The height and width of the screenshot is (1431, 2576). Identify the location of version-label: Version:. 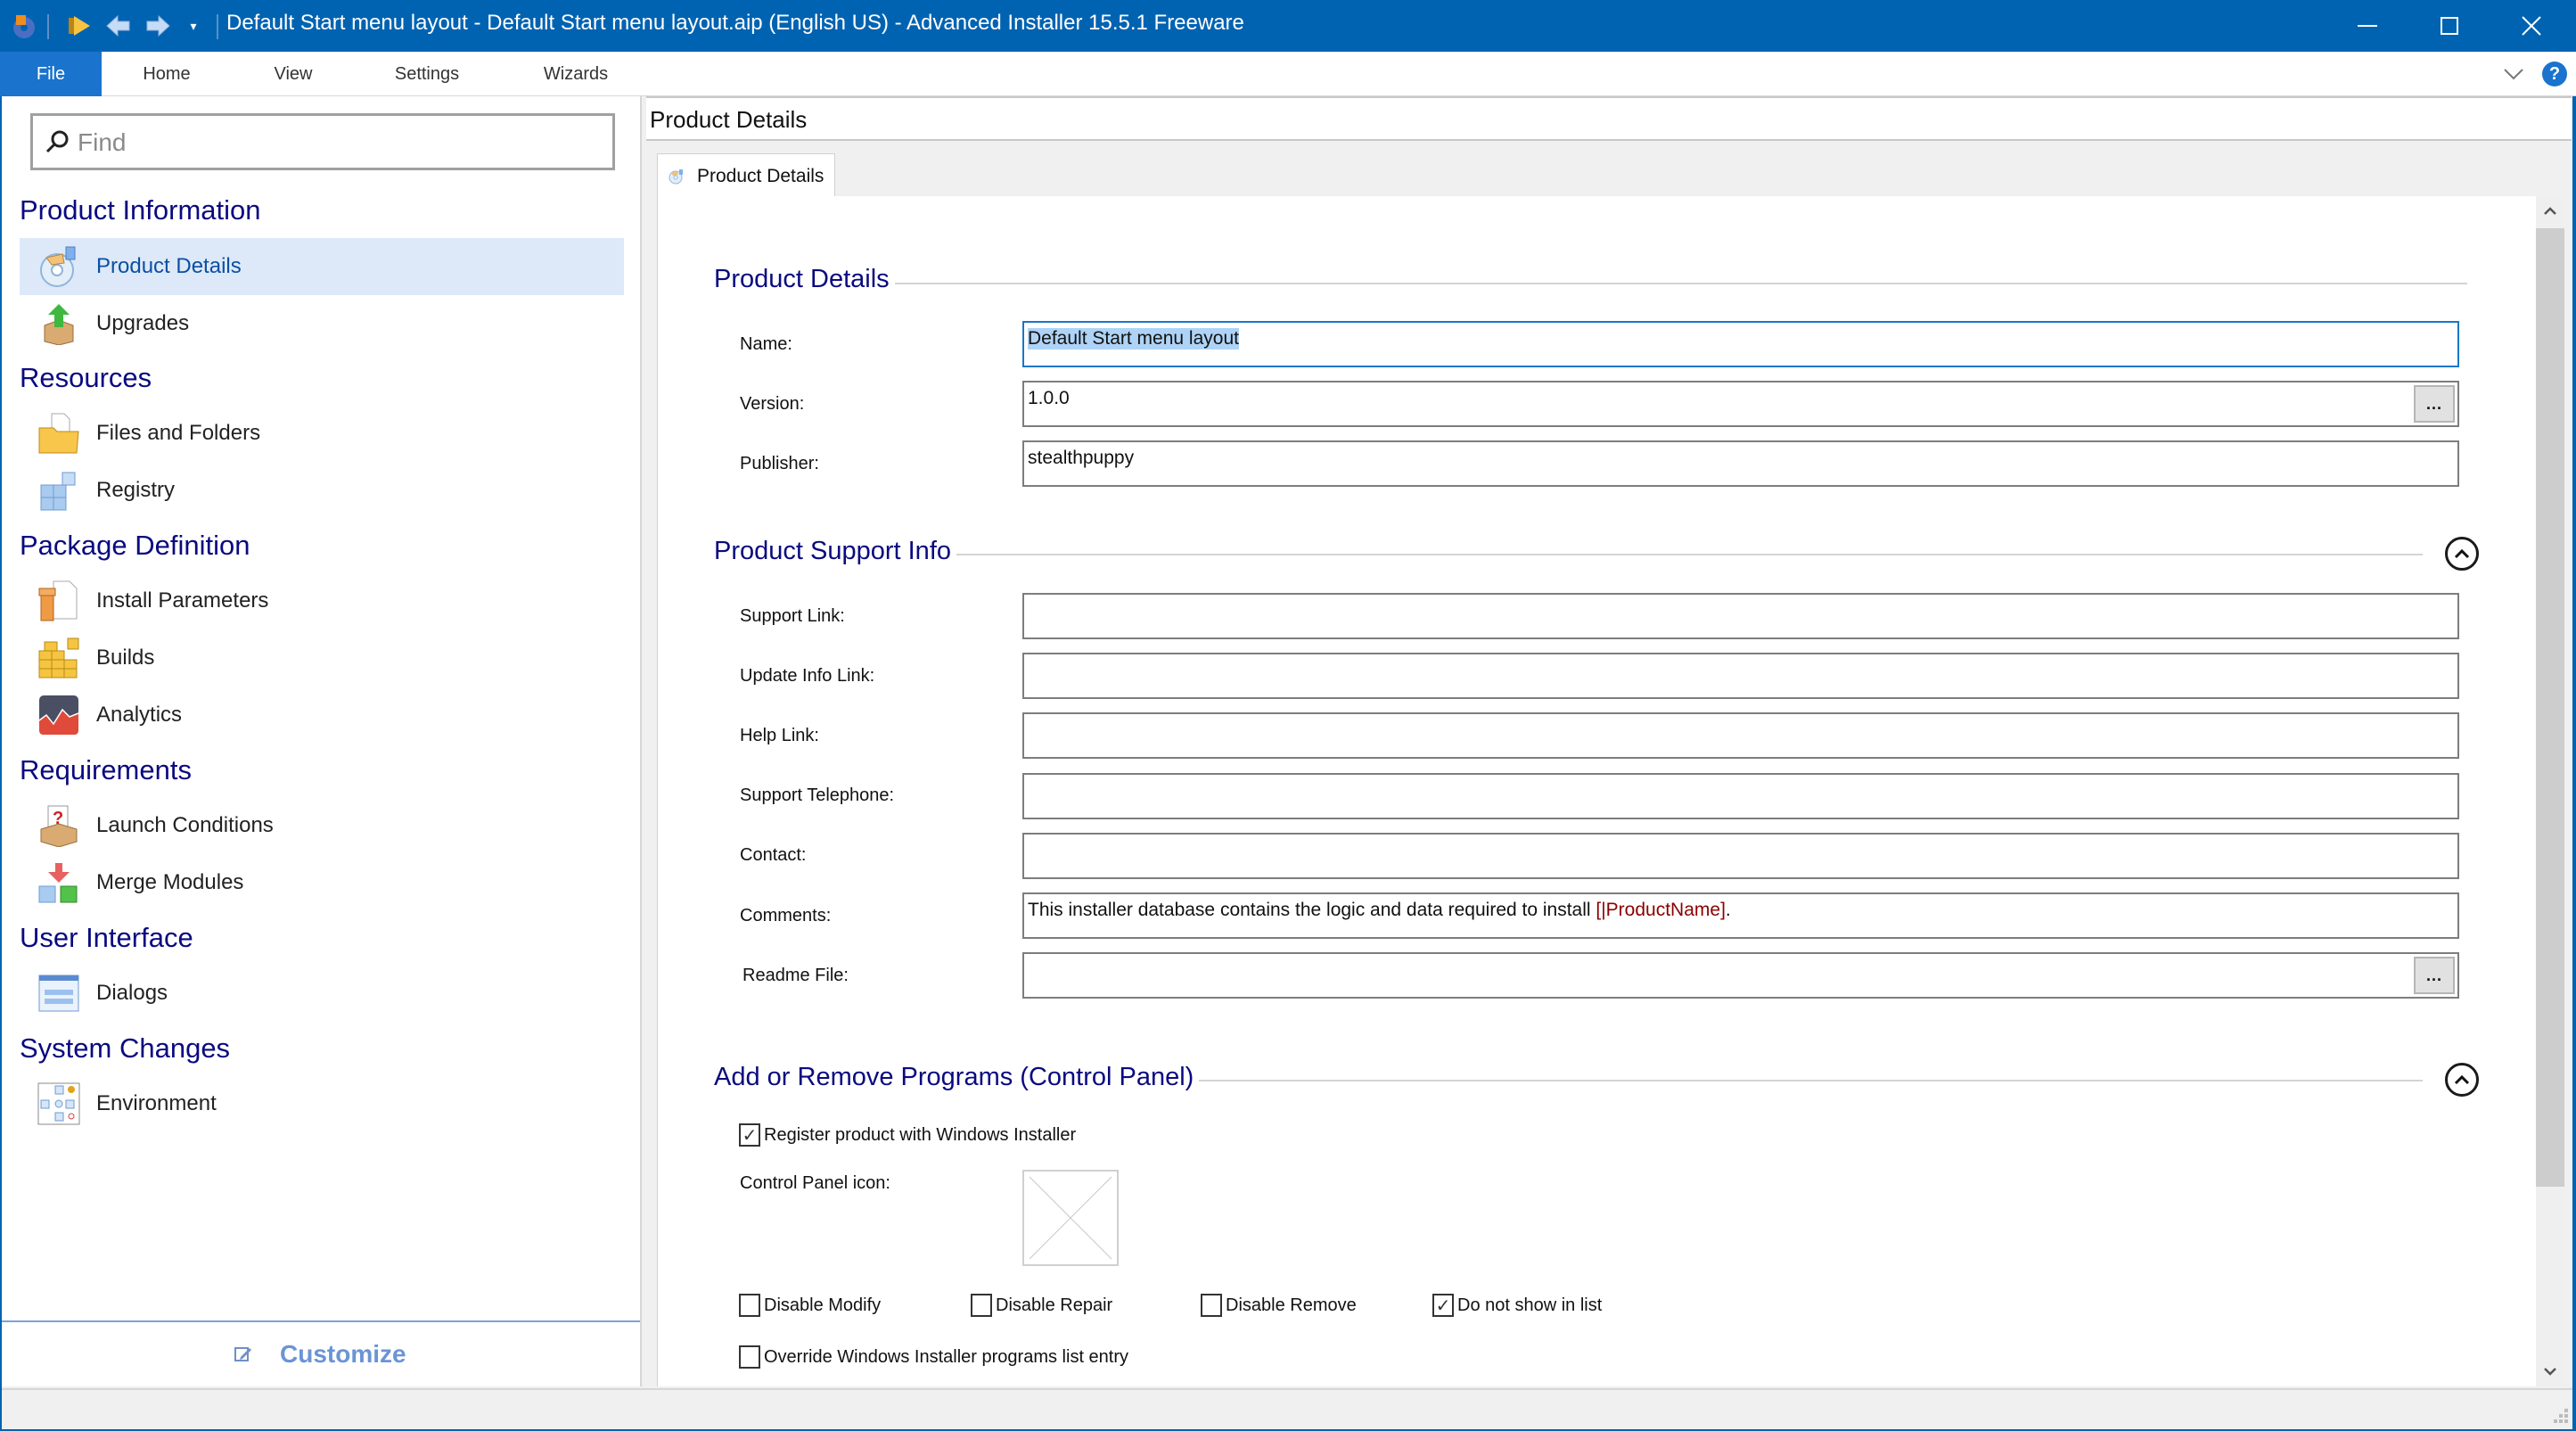
(773, 404).